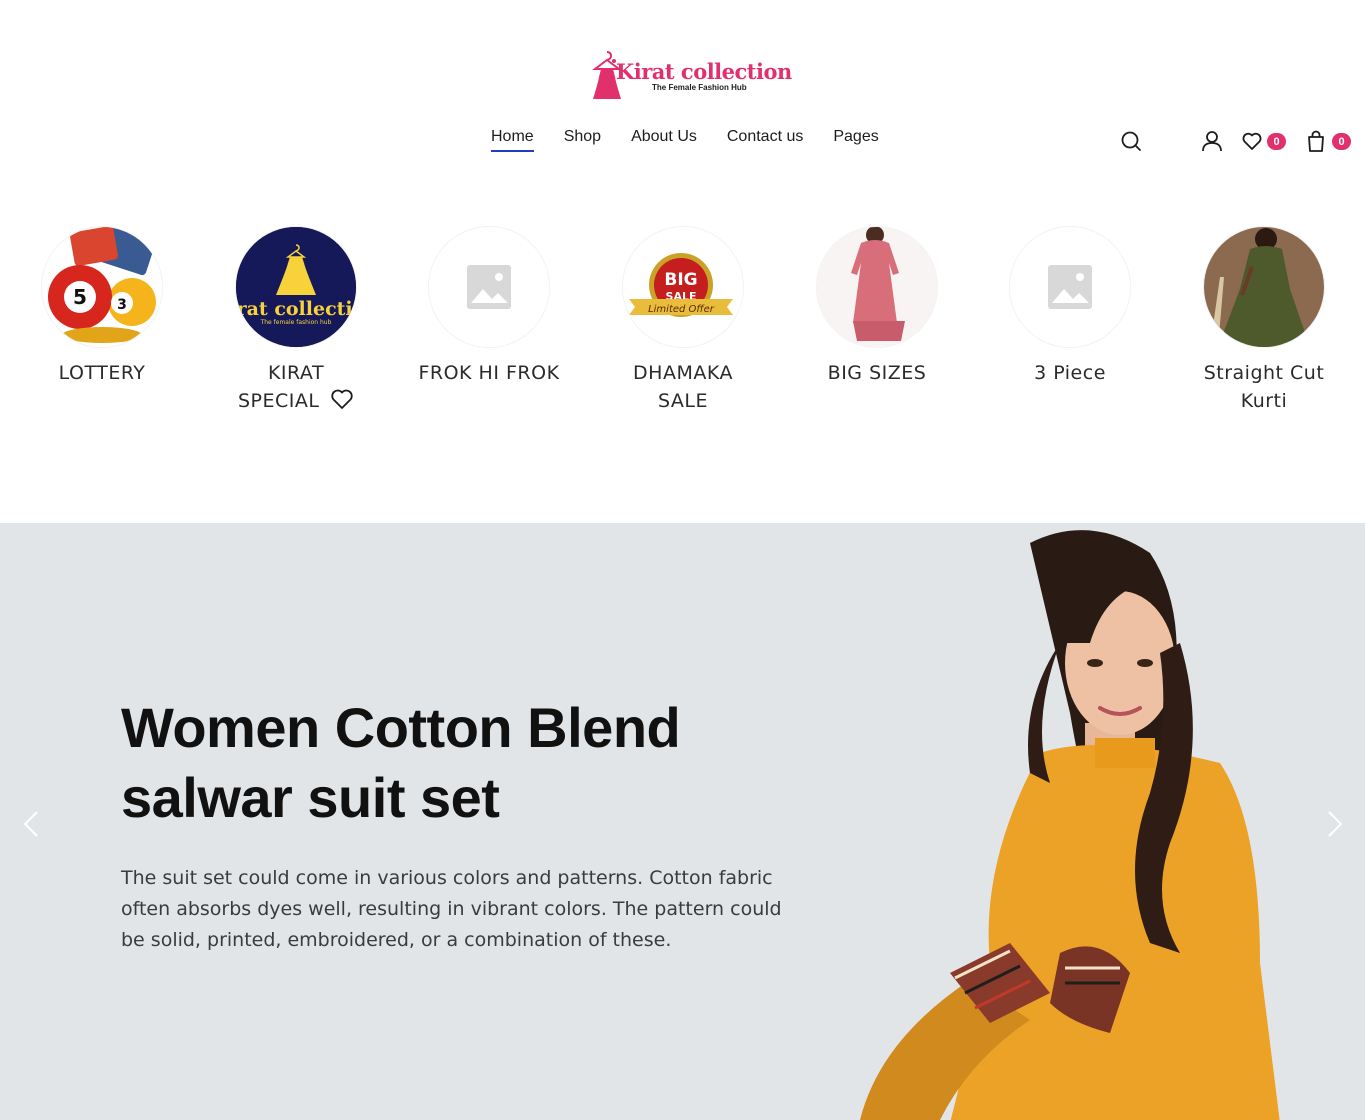 The height and width of the screenshot is (1120, 1365). What do you see at coordinates (32, 824) in the screenshot?
I see `chevron-left-icon` at bounding box center [32, 824].